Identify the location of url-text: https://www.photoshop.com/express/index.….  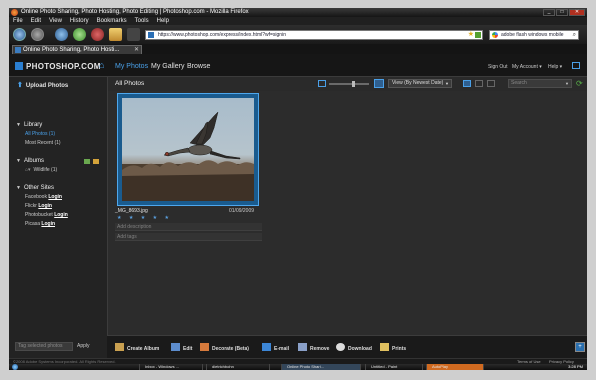
(222, 35).